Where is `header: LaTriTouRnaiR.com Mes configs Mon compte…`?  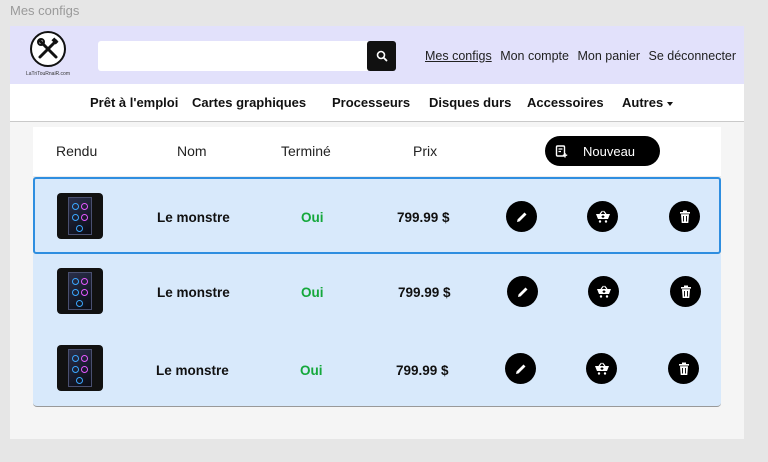
header: LaTriTouRnaiR.com Mes configs Mon compte… is located at coordinates (377, 55).